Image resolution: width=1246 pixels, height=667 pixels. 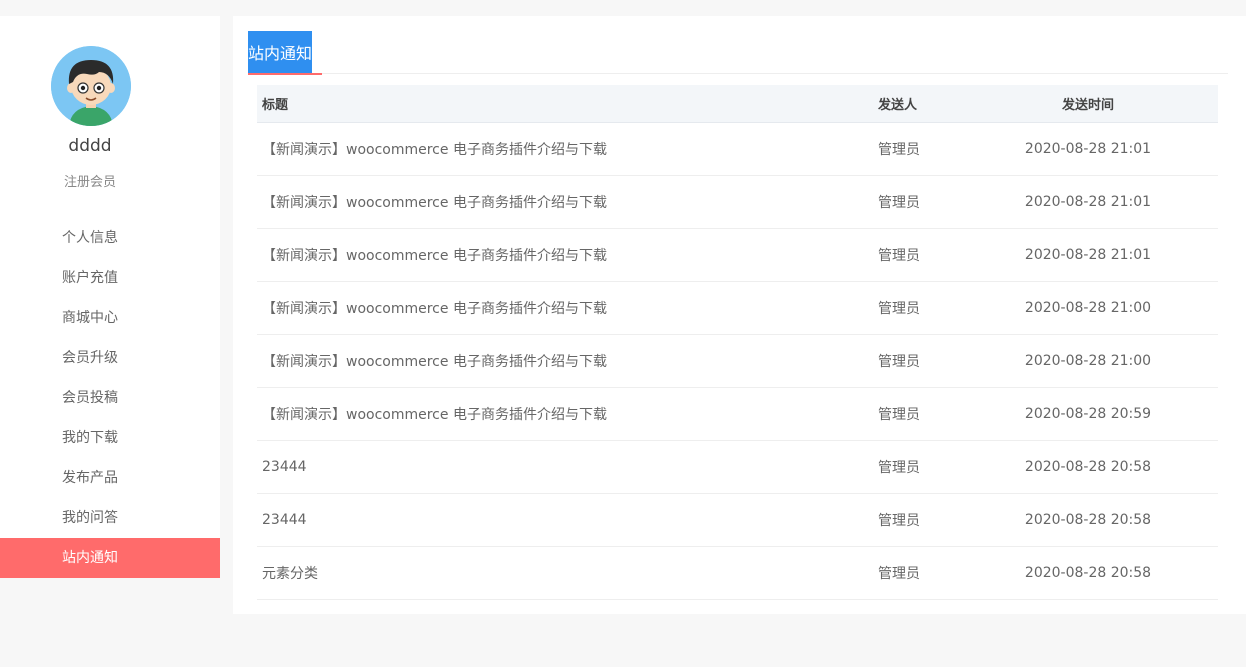 I want to click on sidebar-item-downloads: 我的下载, so click(x=110, y=438).